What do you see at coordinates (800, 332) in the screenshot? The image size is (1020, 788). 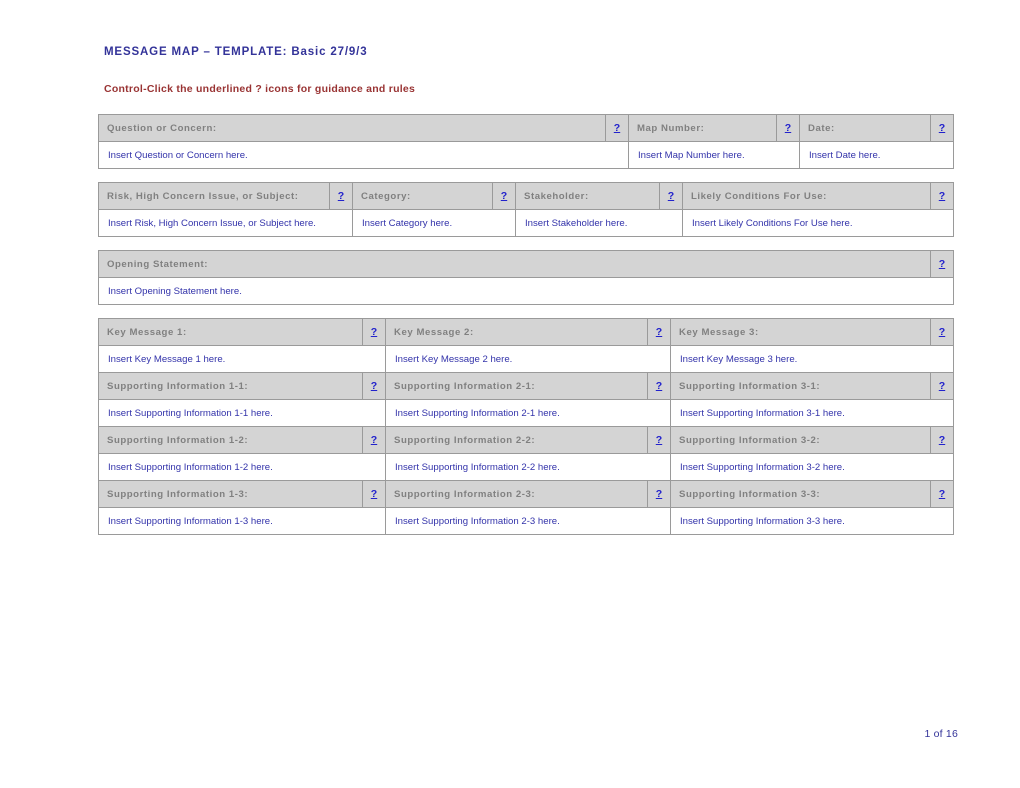 I see `field-label-key-message-3: Key Message 3:` at bounding box center [800, 332].